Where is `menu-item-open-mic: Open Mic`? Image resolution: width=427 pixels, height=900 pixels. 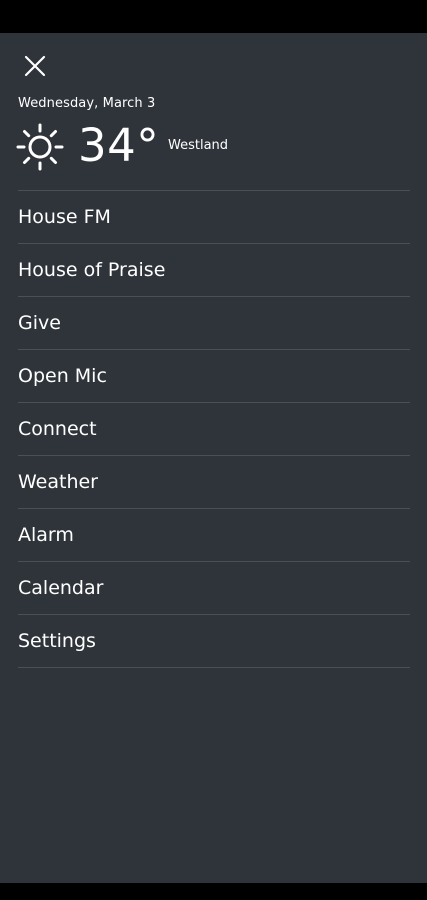
menu-item-open-mic: Open Mic is located at coordinates (214, 376).